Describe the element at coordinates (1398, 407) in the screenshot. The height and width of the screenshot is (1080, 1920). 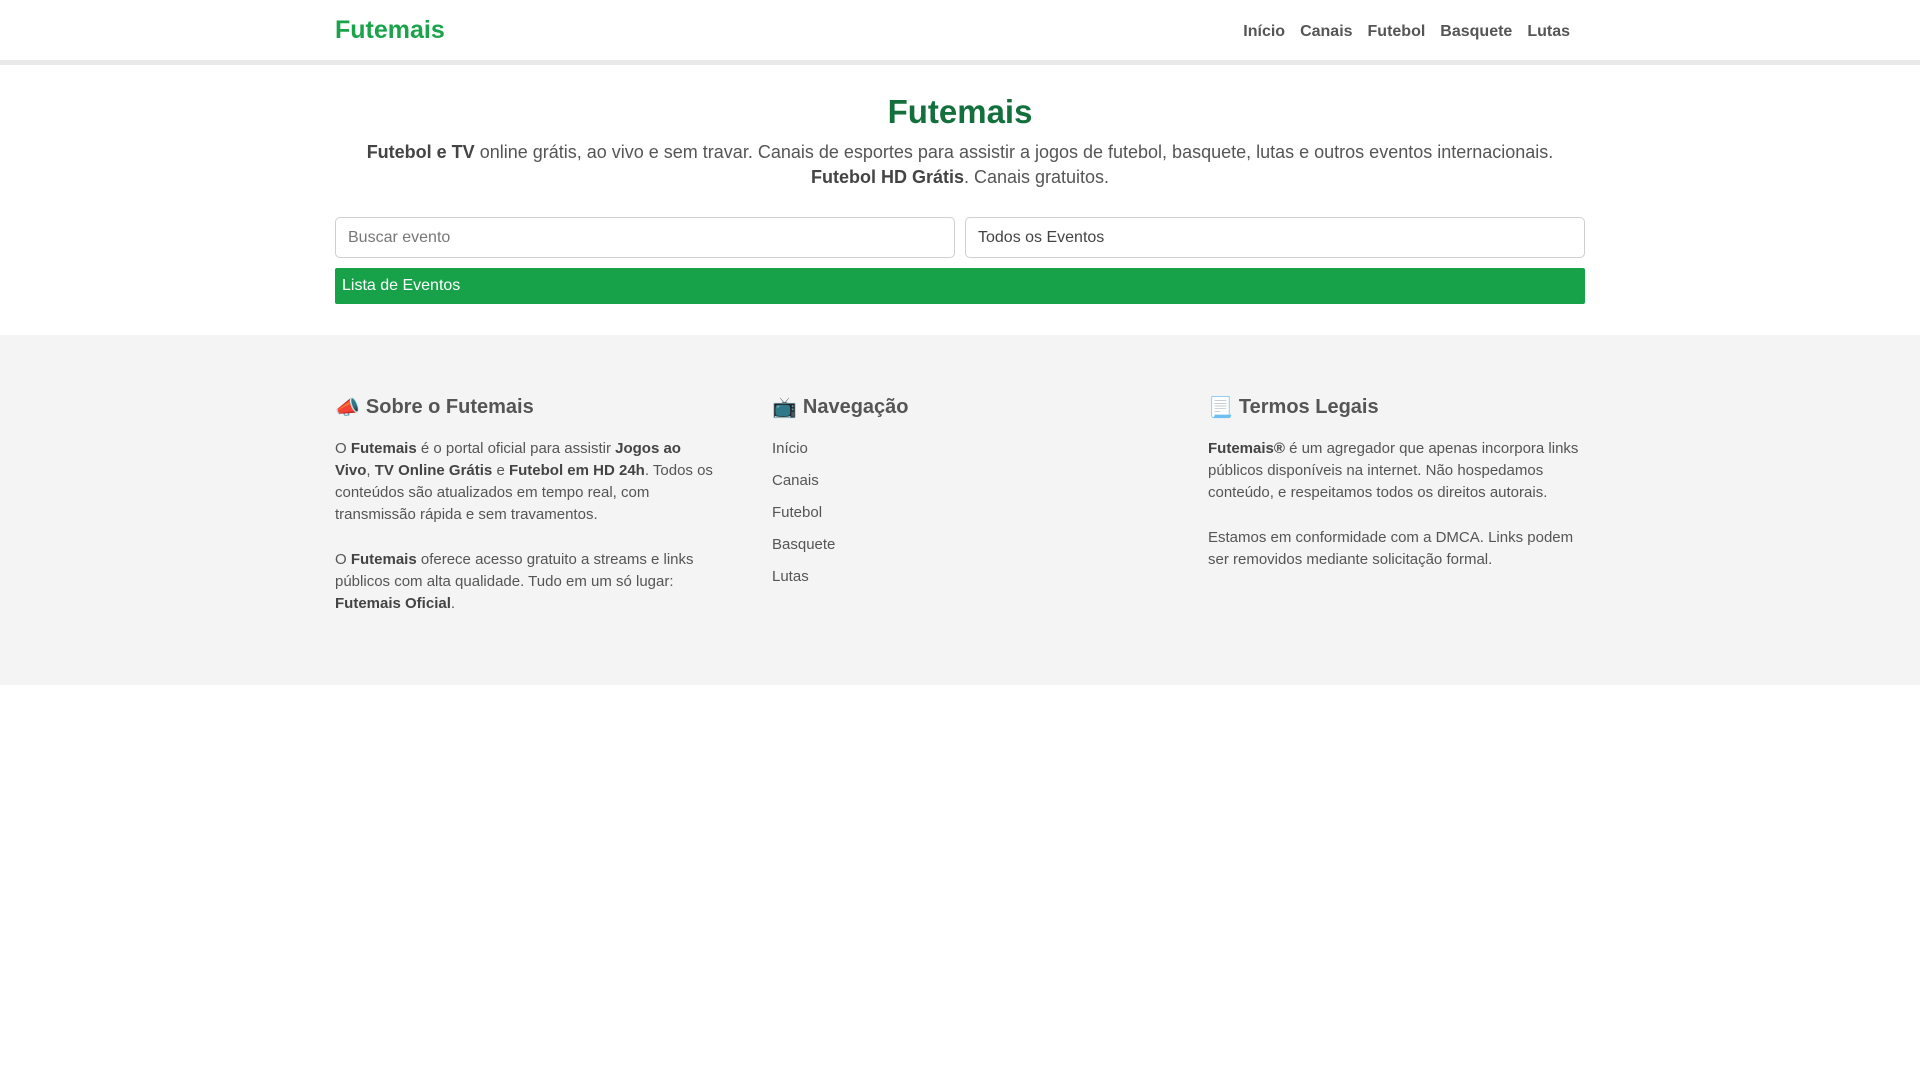
I see `legal-heading: 📃 Termos Legais` at that location.